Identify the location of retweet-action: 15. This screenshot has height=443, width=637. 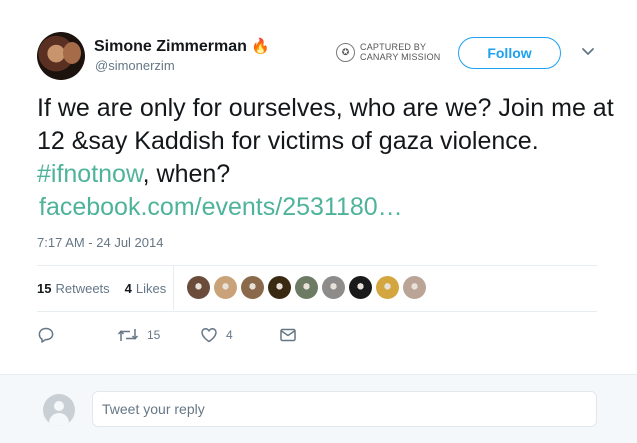
(138, 335).